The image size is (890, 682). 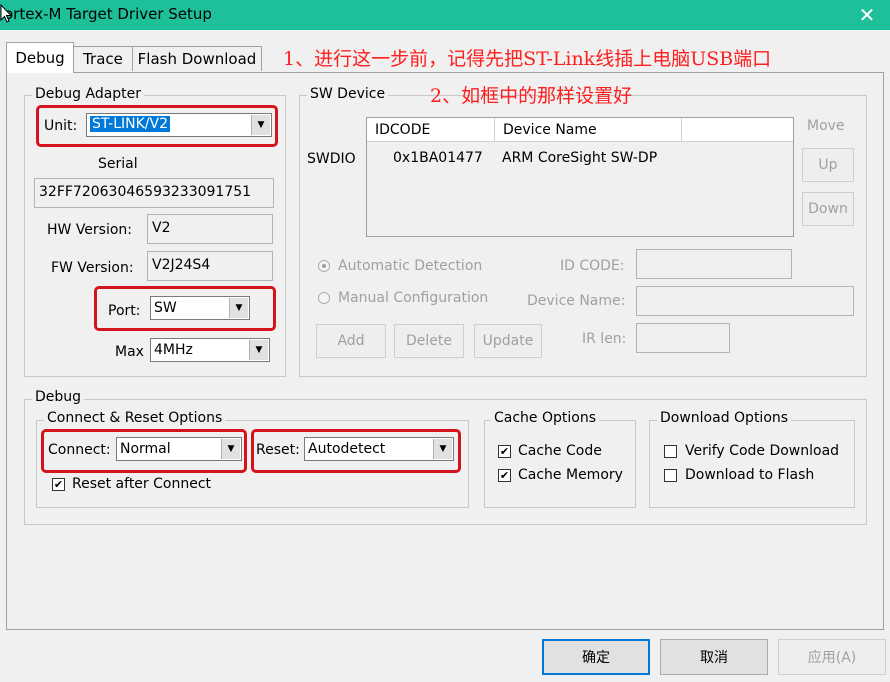 What do you see at coordinates (745, 301) in the screenshot?
I see `device-name-input` at bounding box center [745, 301].